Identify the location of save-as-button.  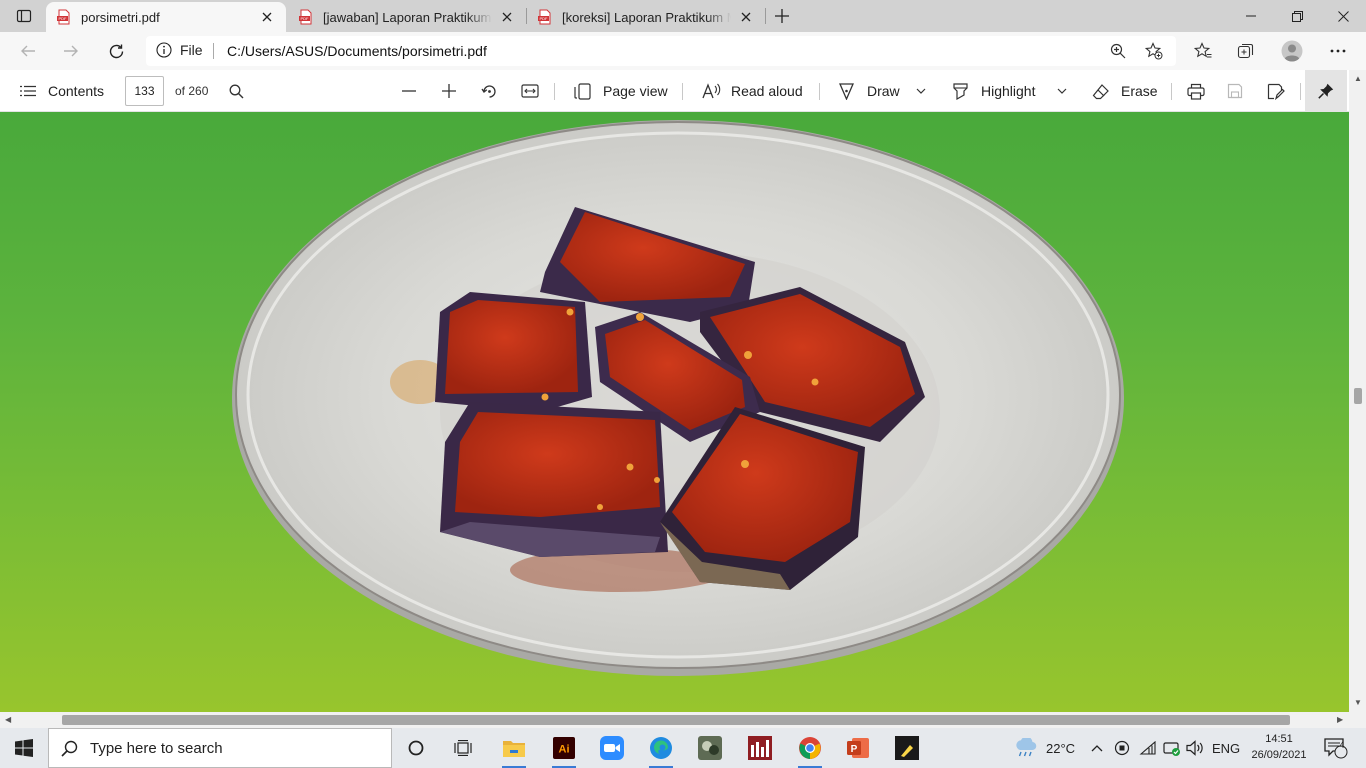
(1276, 91).